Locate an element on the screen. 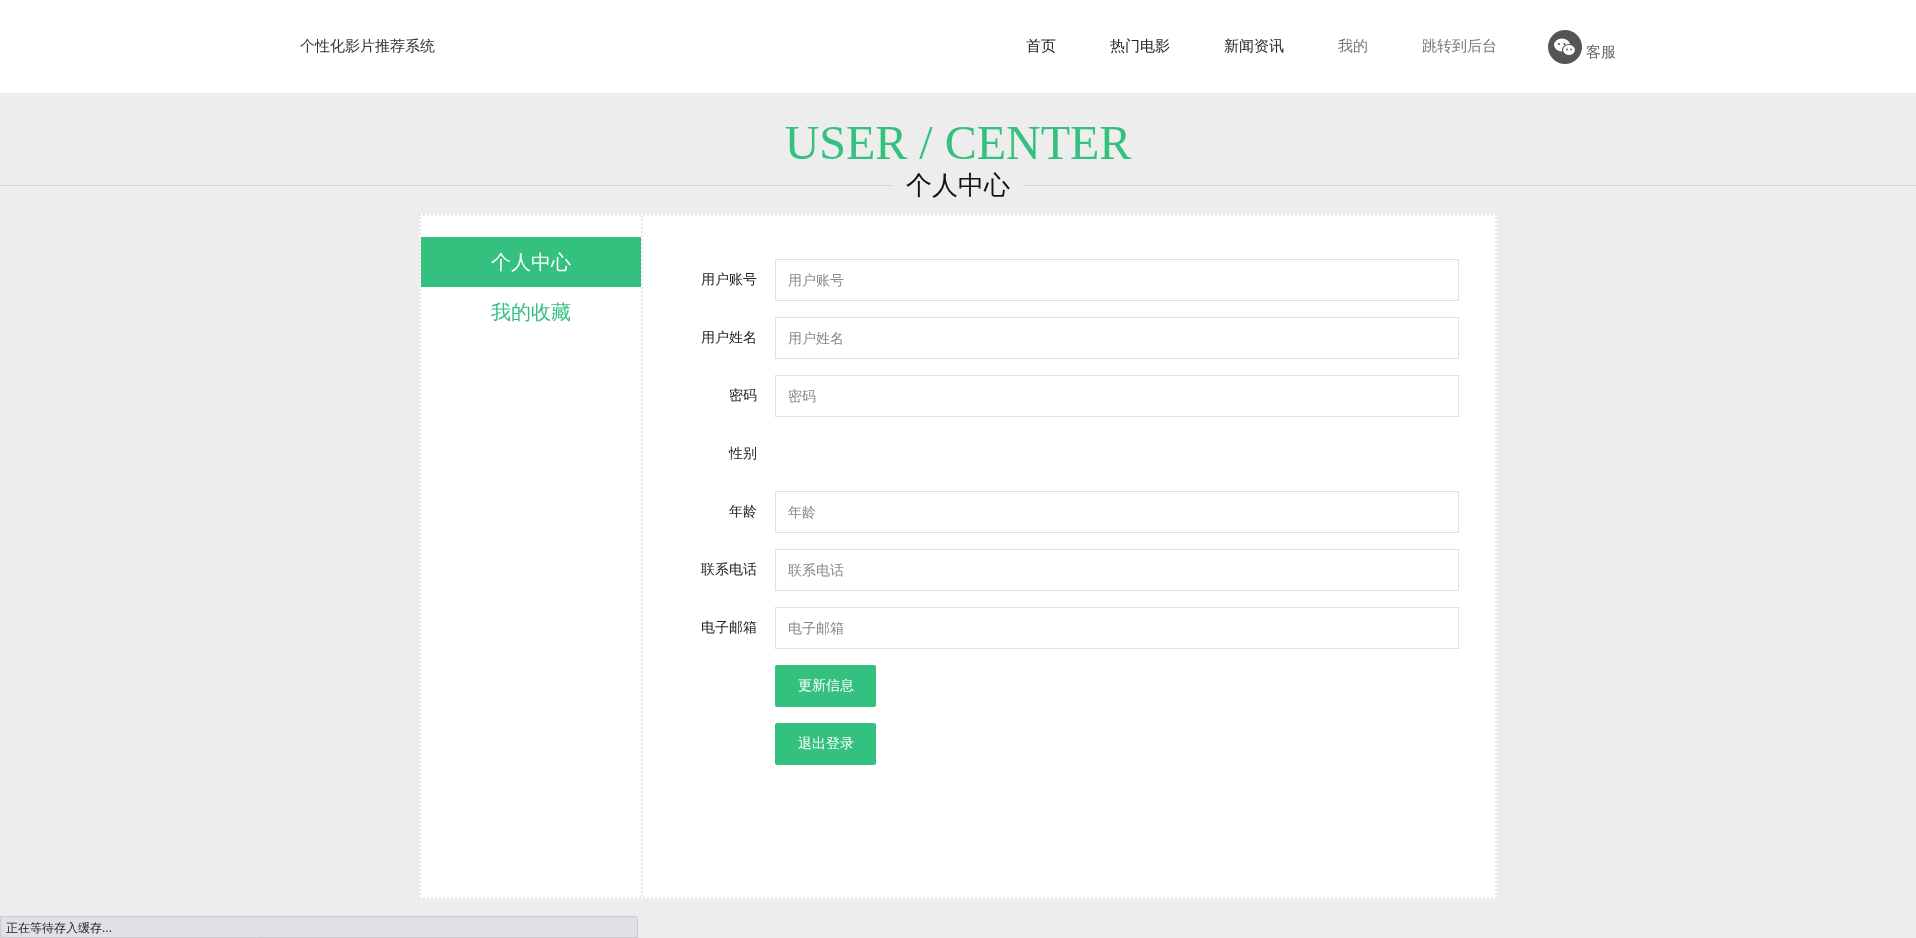  field-label: 联系电话 is located at coordinates (729, 570).